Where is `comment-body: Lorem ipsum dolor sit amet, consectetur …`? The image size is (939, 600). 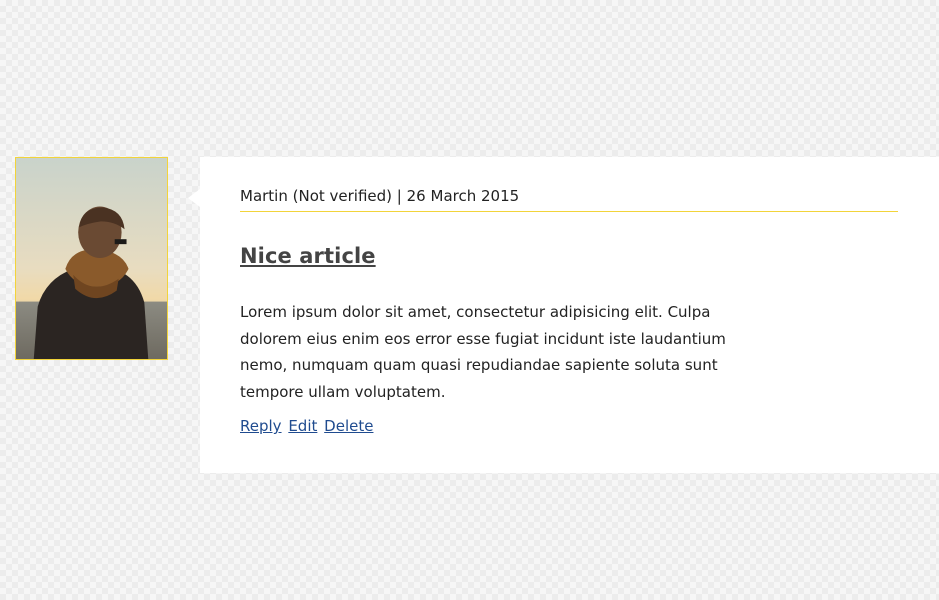 comment-body: Lorem ipsum dolor sit amet, consectetur … is located at coordinates (483, 352).